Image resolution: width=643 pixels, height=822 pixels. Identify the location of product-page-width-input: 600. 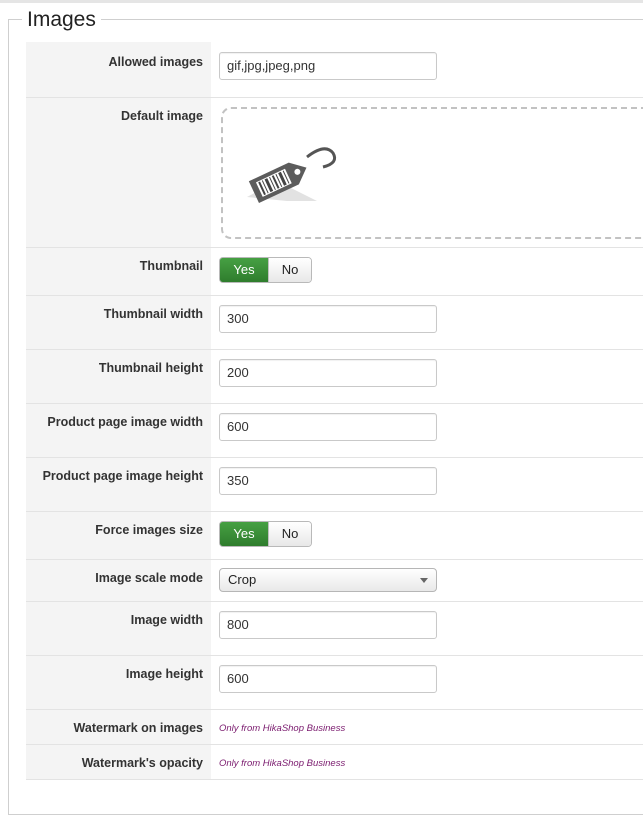
(328, 427).